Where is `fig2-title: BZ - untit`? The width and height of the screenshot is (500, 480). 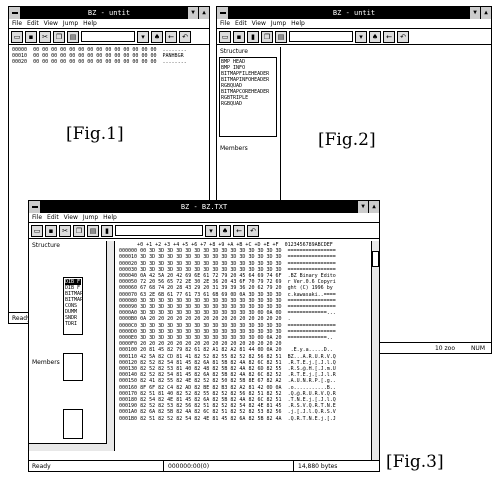
fig2-title: BZ - untit is located at coordinates (354, 13).